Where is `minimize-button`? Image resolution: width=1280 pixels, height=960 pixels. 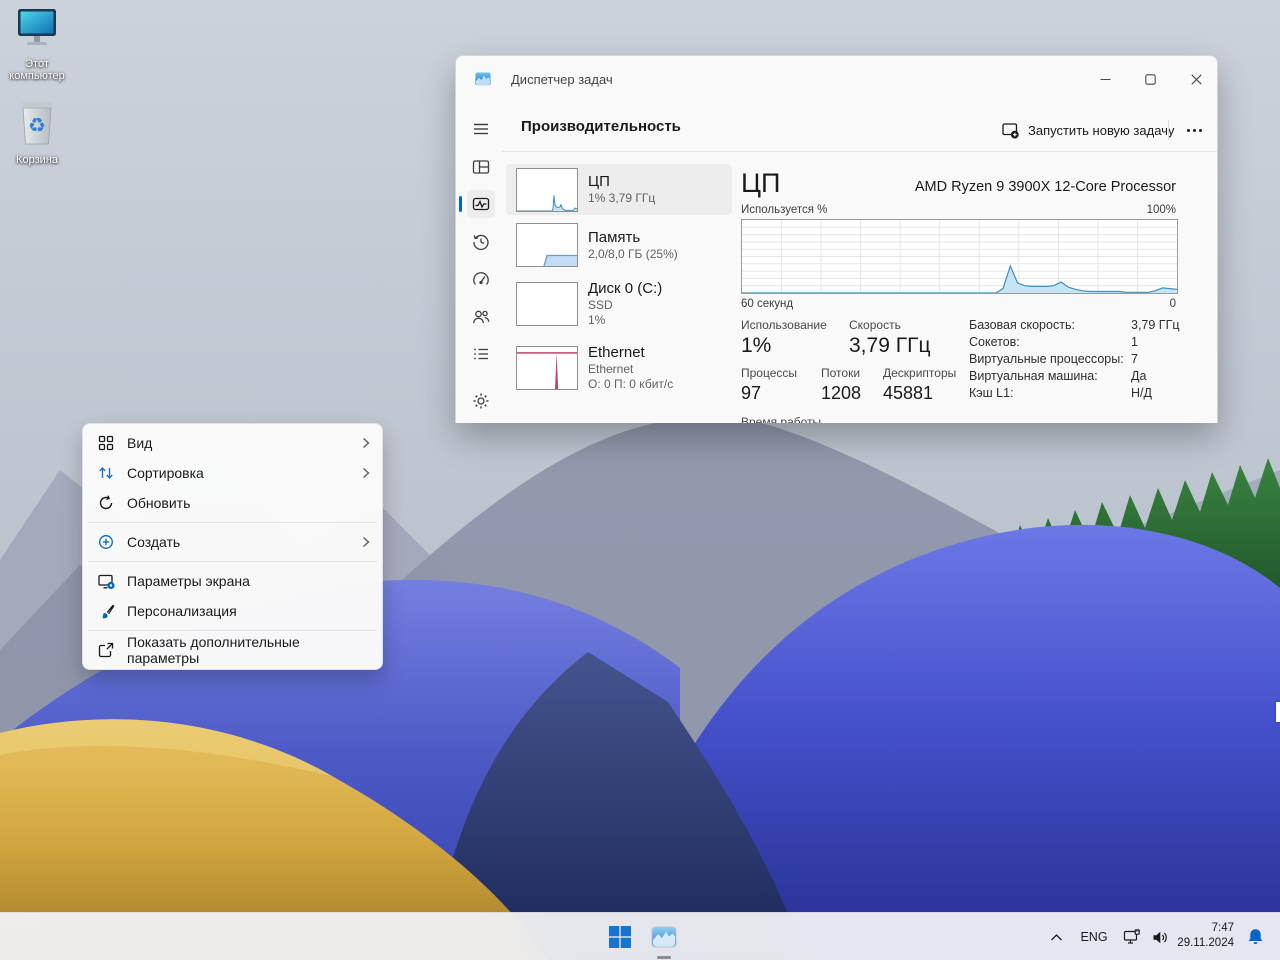
minimize-button is located at coordinates (1105, 79).